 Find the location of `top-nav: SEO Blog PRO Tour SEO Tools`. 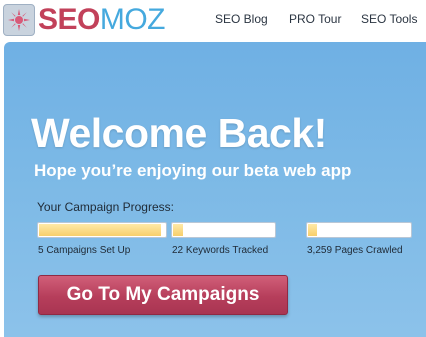

top-nav: SEO Blog PRO Tour SEO Tools is located at coordinates (213, 21).